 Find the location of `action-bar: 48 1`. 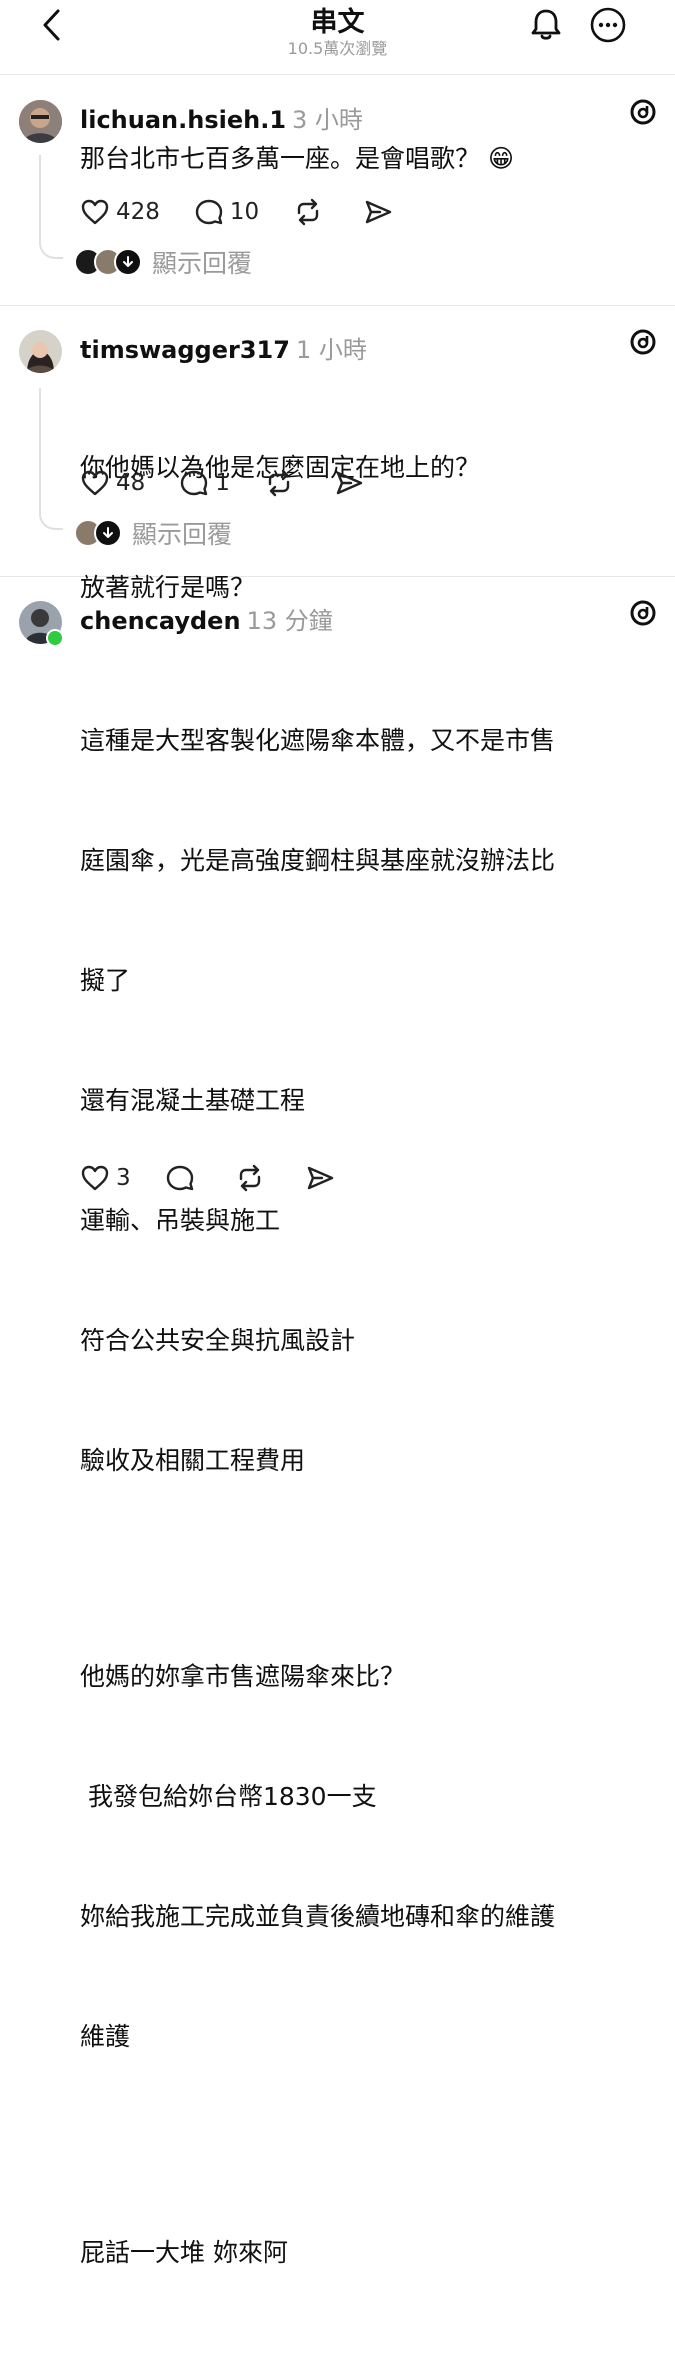

action-bar: 48 1 is located at coordinates (242, 483).